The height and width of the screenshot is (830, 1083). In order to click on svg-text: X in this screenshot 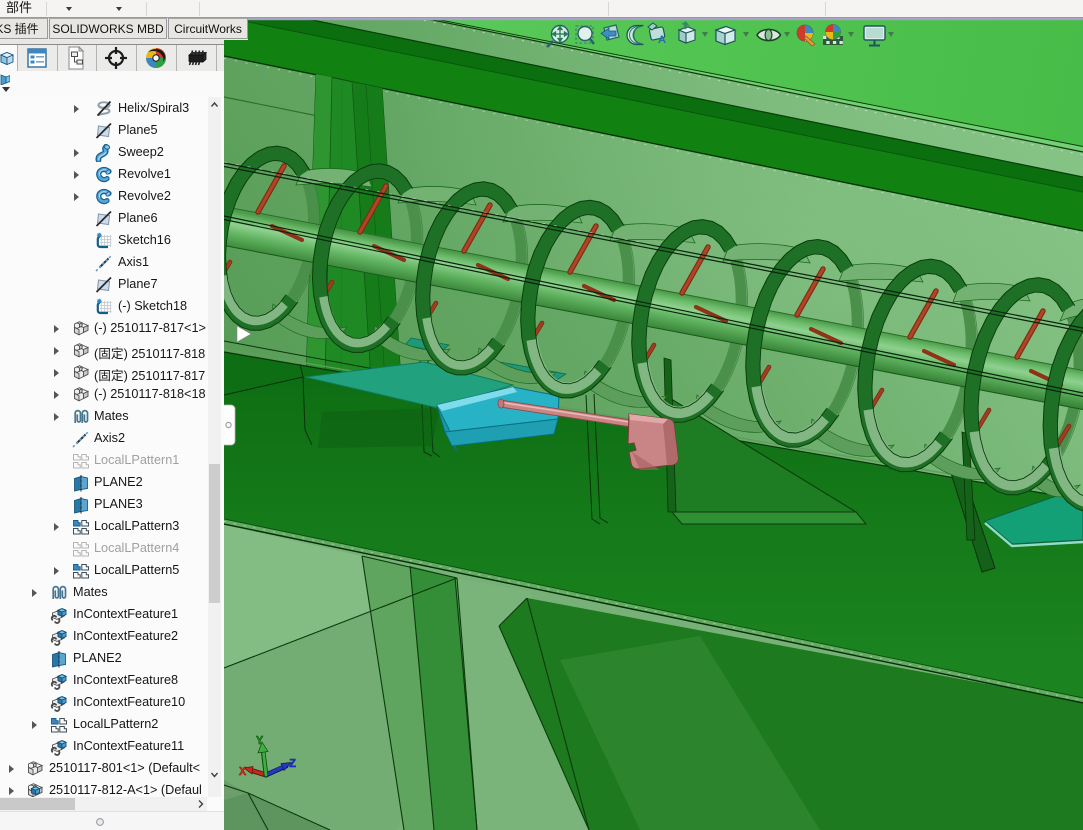, I will do `click(243, 772)`.